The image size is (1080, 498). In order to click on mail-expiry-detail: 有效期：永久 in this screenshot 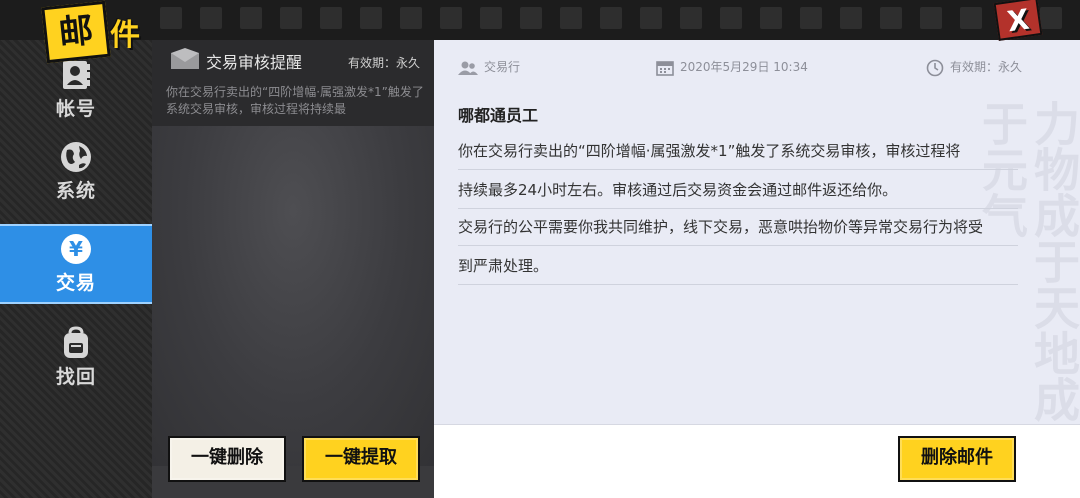, I will do `click(986, 67)`.